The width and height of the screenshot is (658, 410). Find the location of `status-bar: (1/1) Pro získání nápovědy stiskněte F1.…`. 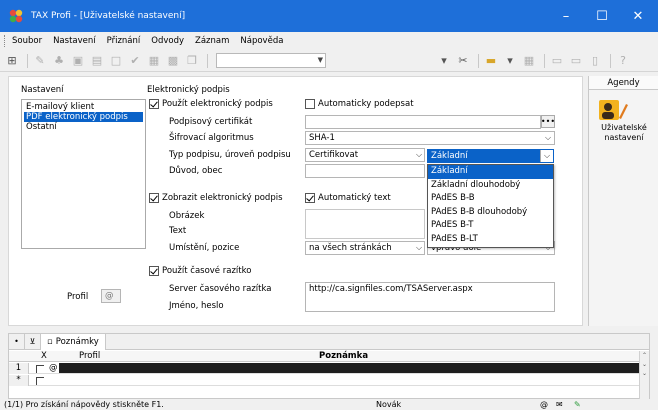

status-bar: (1/1) Pro získání nápovědy stiskněte F1.… is located at coordinates (329, 405).